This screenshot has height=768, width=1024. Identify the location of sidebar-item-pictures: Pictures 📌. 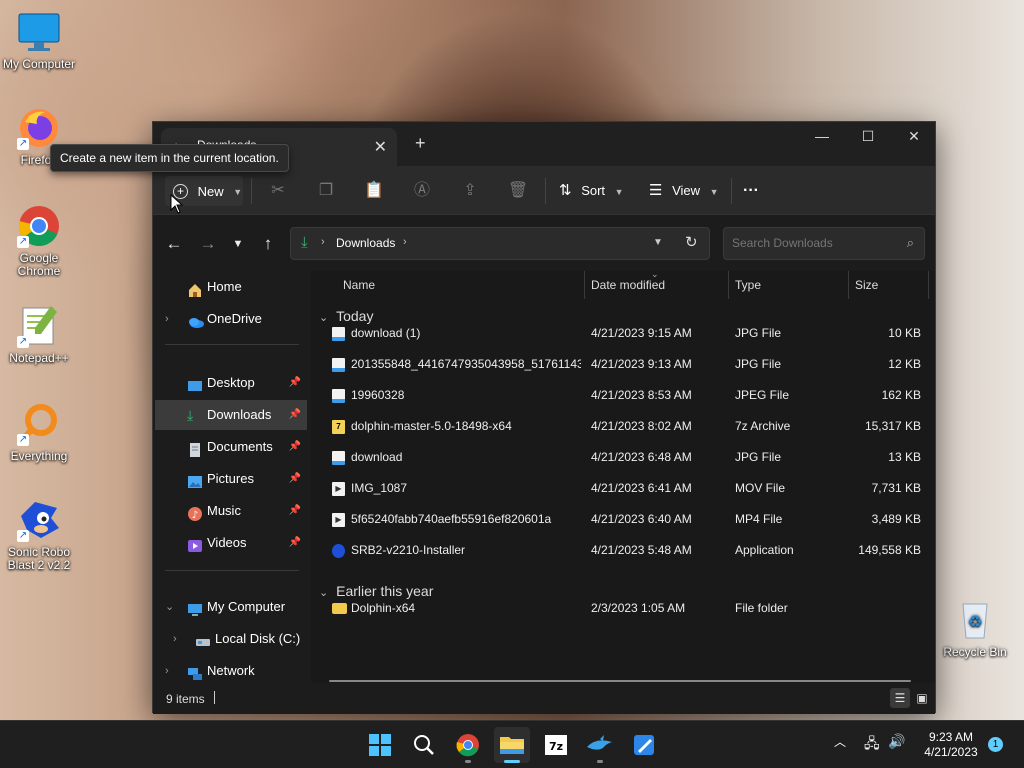
(231, 479).